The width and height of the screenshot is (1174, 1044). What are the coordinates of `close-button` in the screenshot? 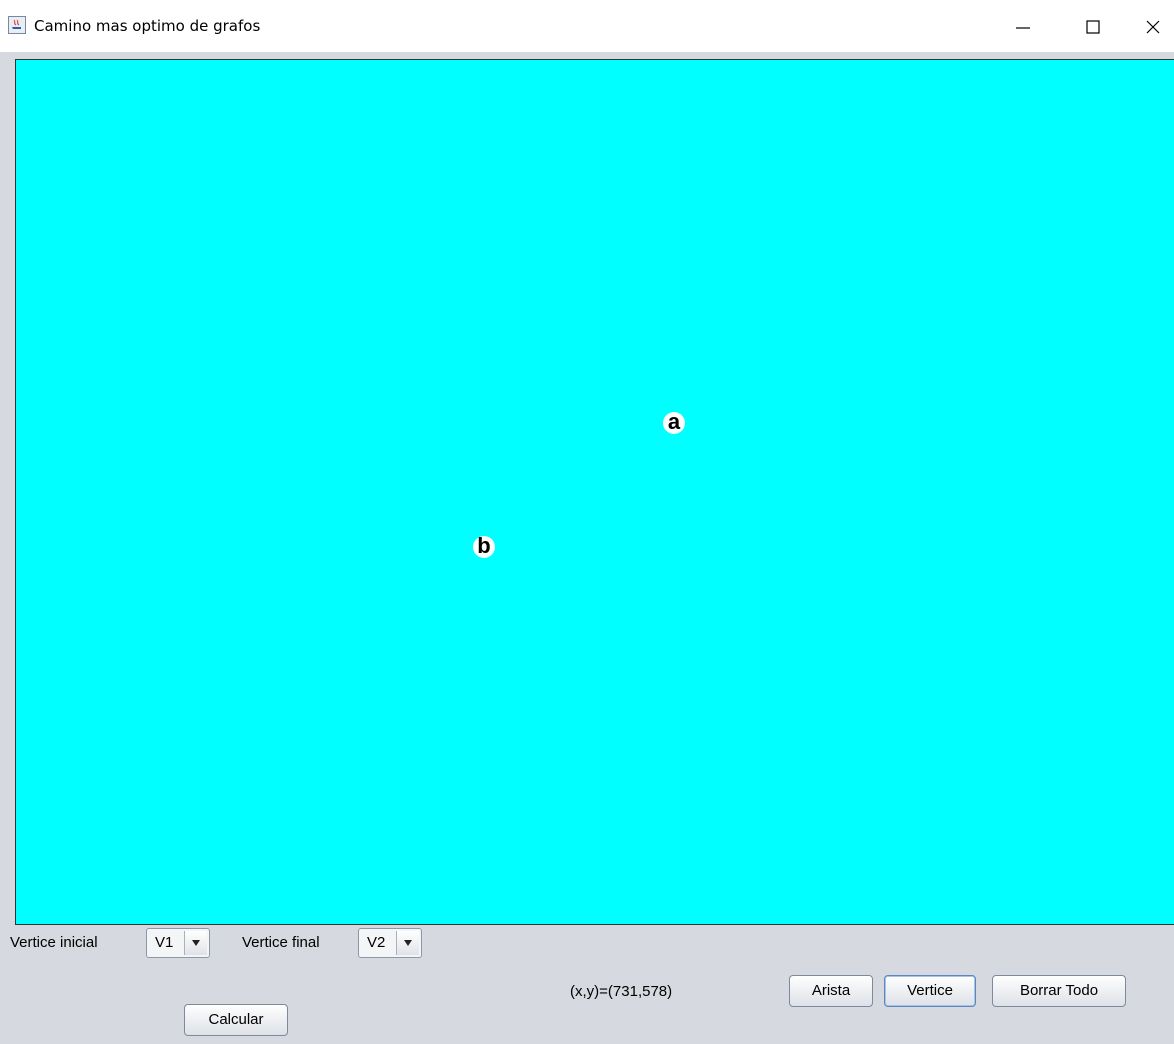 It's located at (1152, 26).